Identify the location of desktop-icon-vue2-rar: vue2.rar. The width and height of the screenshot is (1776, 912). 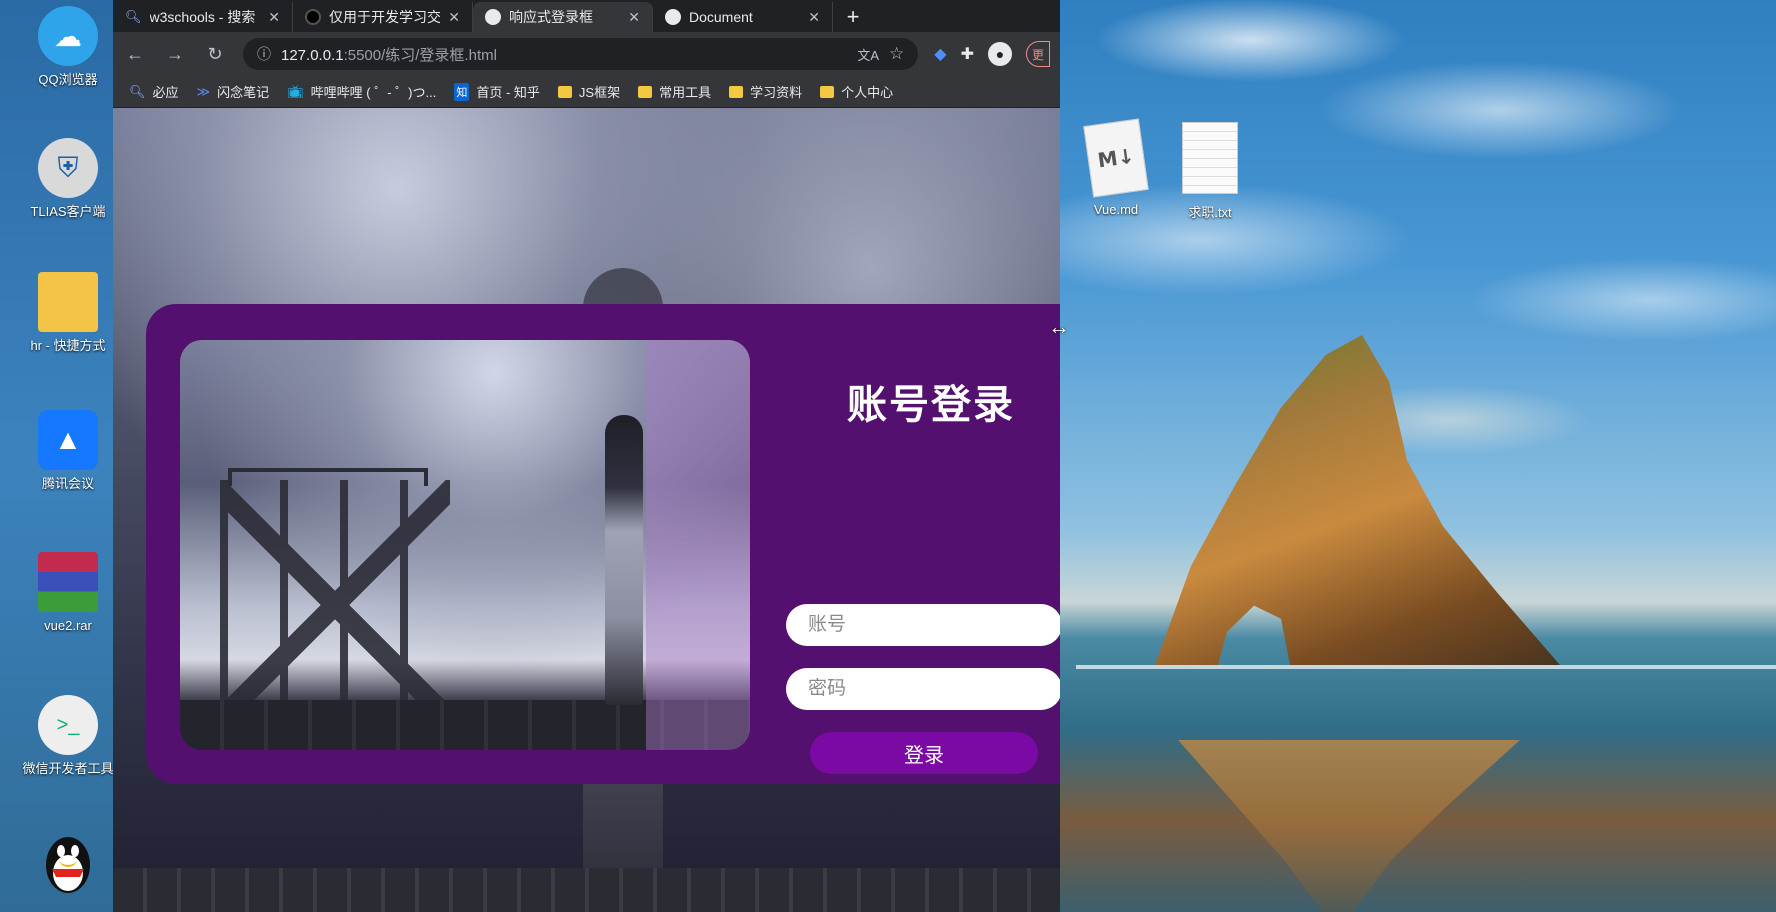
(68, 593).